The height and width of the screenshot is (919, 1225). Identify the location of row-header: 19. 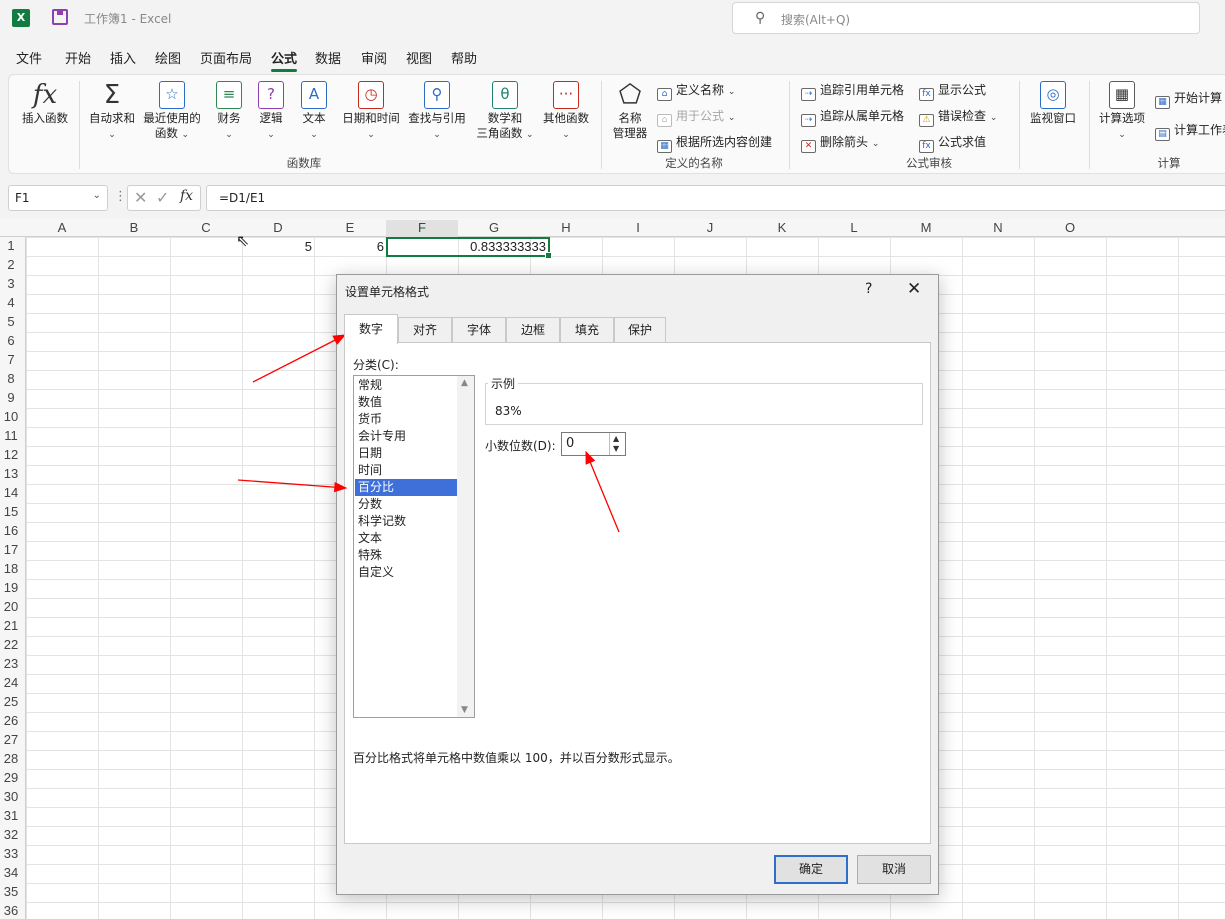
(11, 587).